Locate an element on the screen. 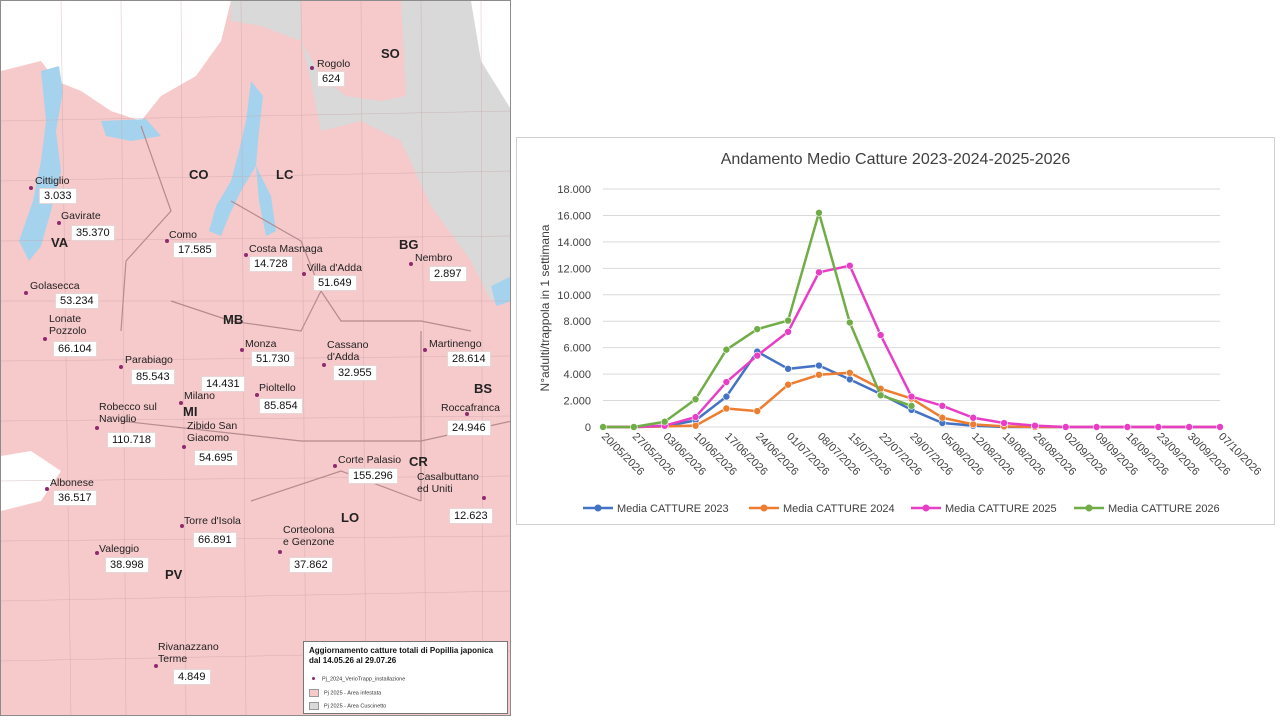  station-name: Cittiglio is located at coordinates (52, 181).